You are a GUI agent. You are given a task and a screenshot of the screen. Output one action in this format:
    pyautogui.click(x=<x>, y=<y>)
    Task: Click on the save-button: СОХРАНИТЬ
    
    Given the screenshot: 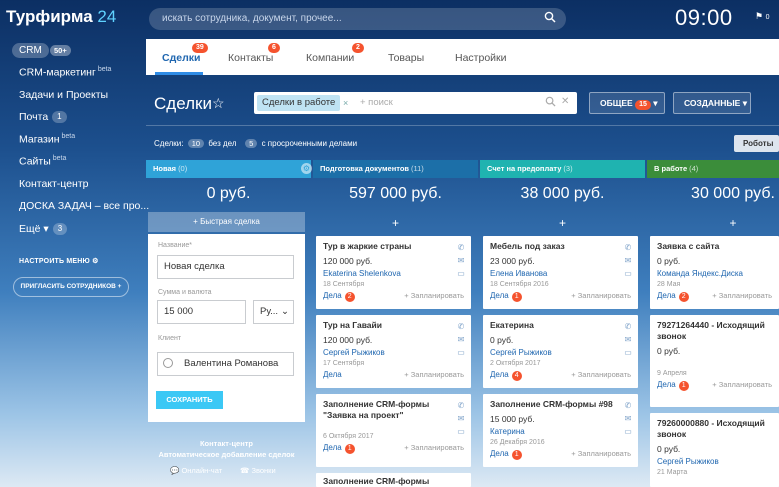 What is the action you would take?
    pyautogui.click(x=189, y=400)
    